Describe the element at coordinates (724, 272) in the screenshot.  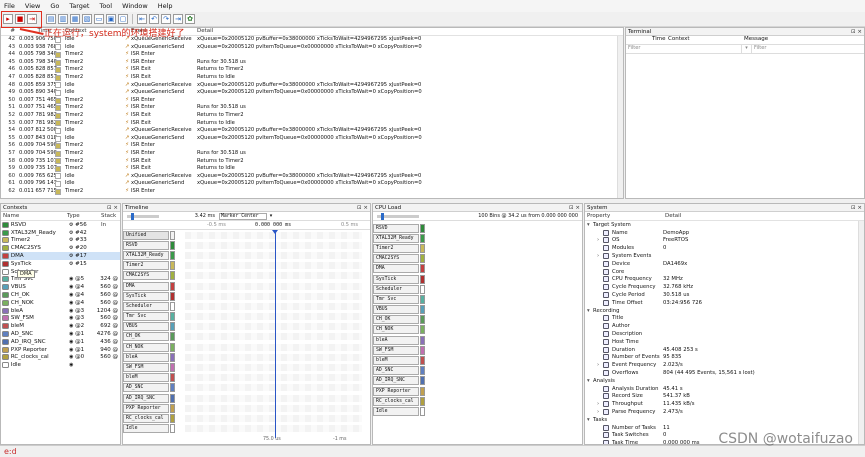
I see `system-row: Core` at that location.